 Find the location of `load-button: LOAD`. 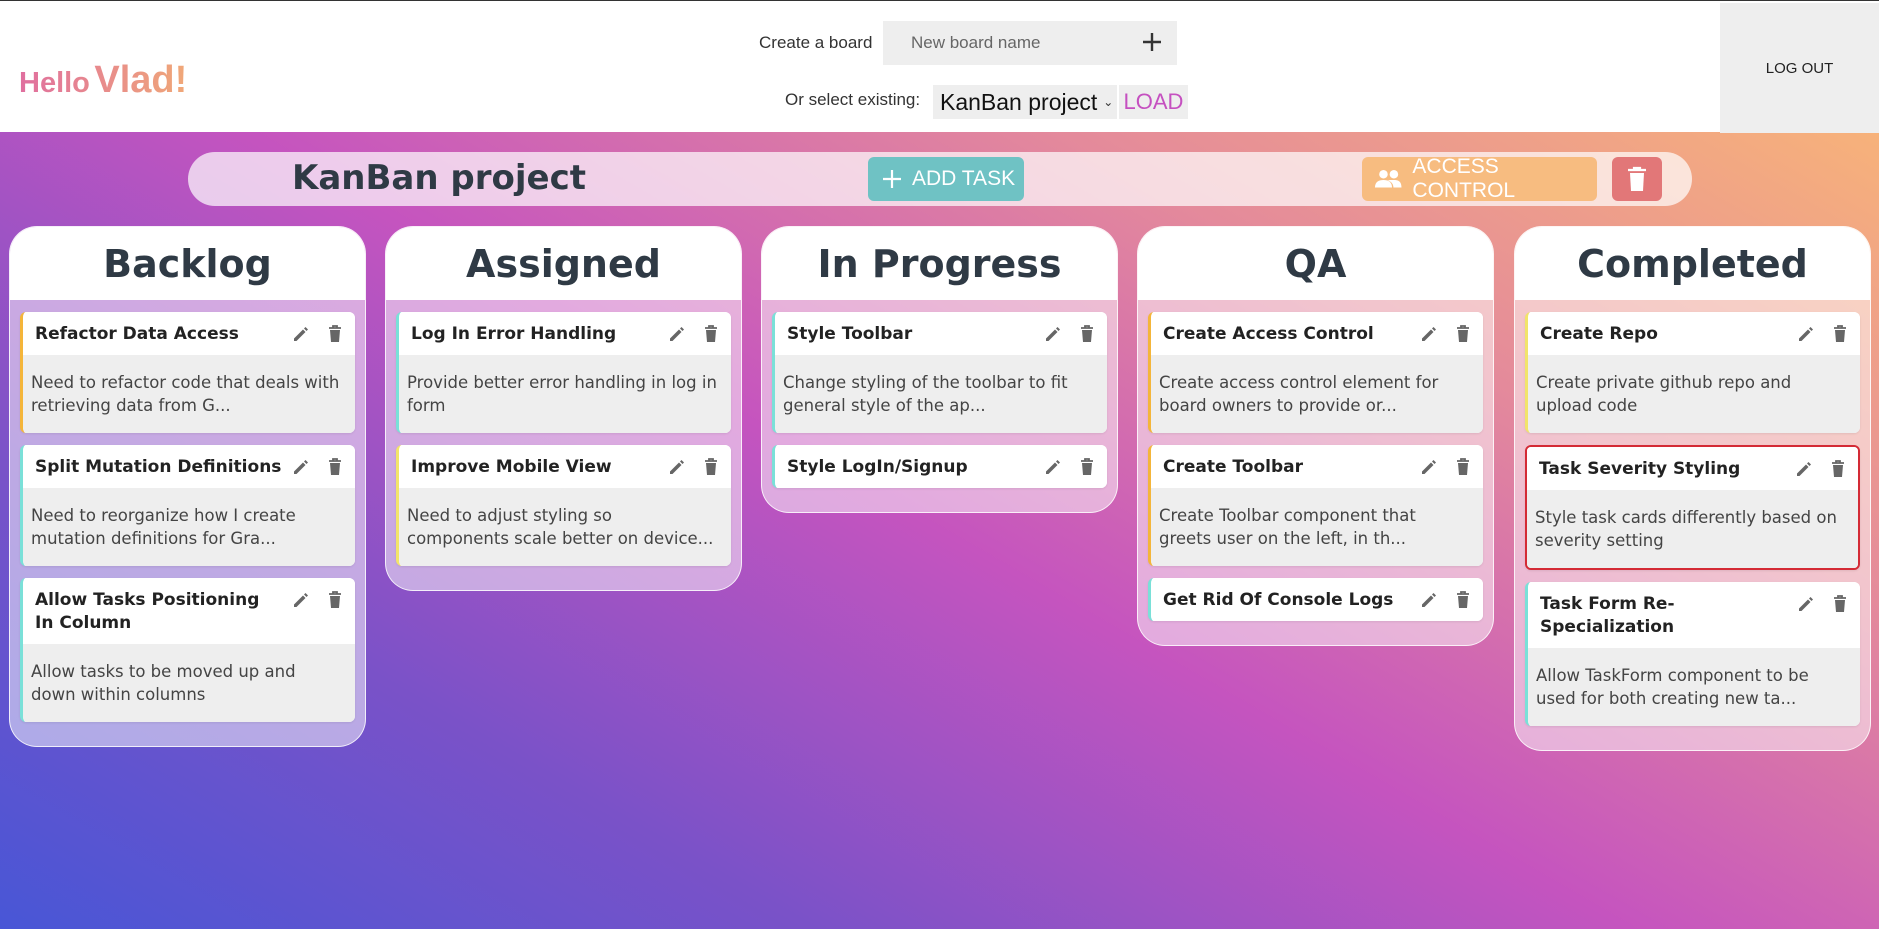

load-button: LOAD is located at coordinates (1153, 102).